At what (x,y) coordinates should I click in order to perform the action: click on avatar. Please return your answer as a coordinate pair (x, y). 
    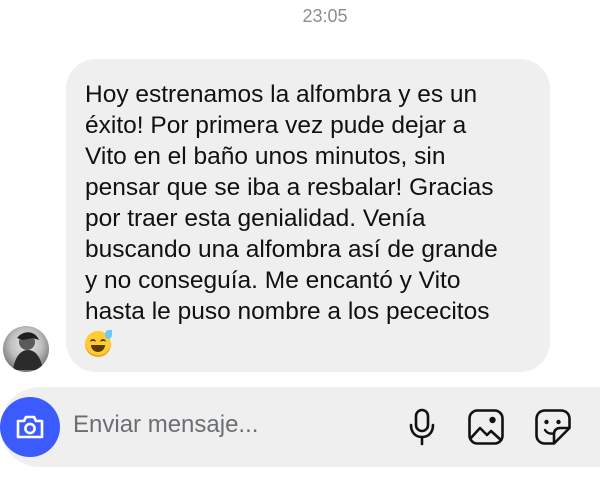
    Looking at the image, I should click on (26, 349).